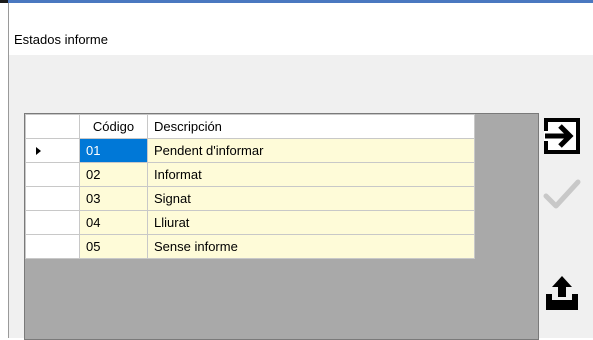  What do you see at coordinates (311, 150) in the screenshot?
I see `cell-descripcion: Pendent d'informar` at bounding box center [311, 150].